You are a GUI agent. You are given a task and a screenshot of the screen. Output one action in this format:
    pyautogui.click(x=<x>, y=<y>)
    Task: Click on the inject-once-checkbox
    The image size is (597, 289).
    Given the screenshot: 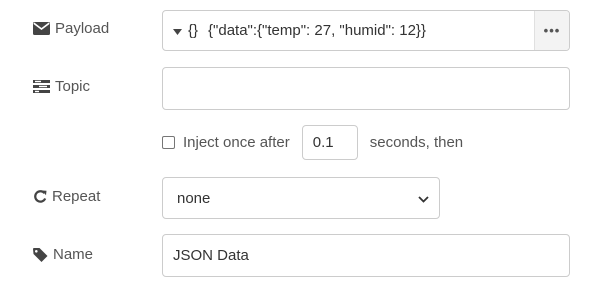 What is the action you would take?
    pyautogui.click(x=168, y=142)
    